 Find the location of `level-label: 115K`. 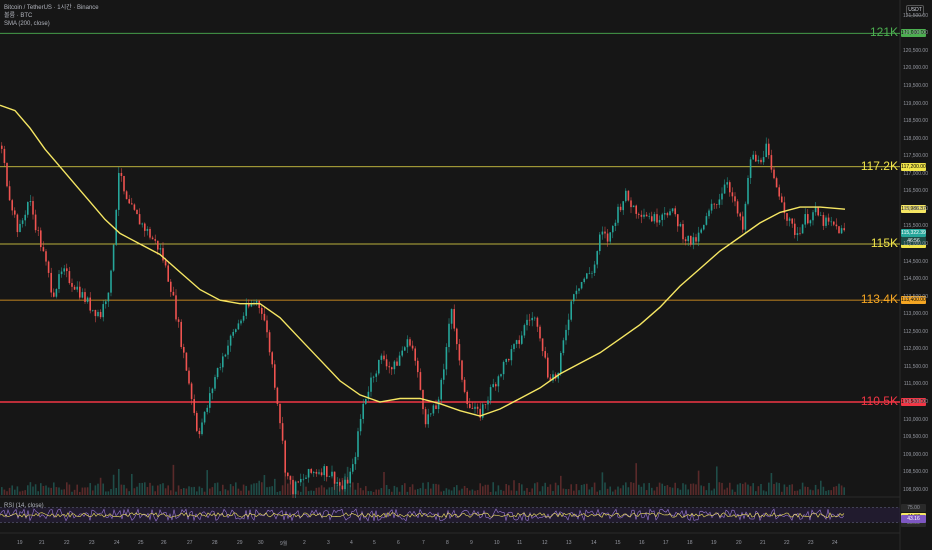

level-label: 115K is located at coordinates (884, 243).